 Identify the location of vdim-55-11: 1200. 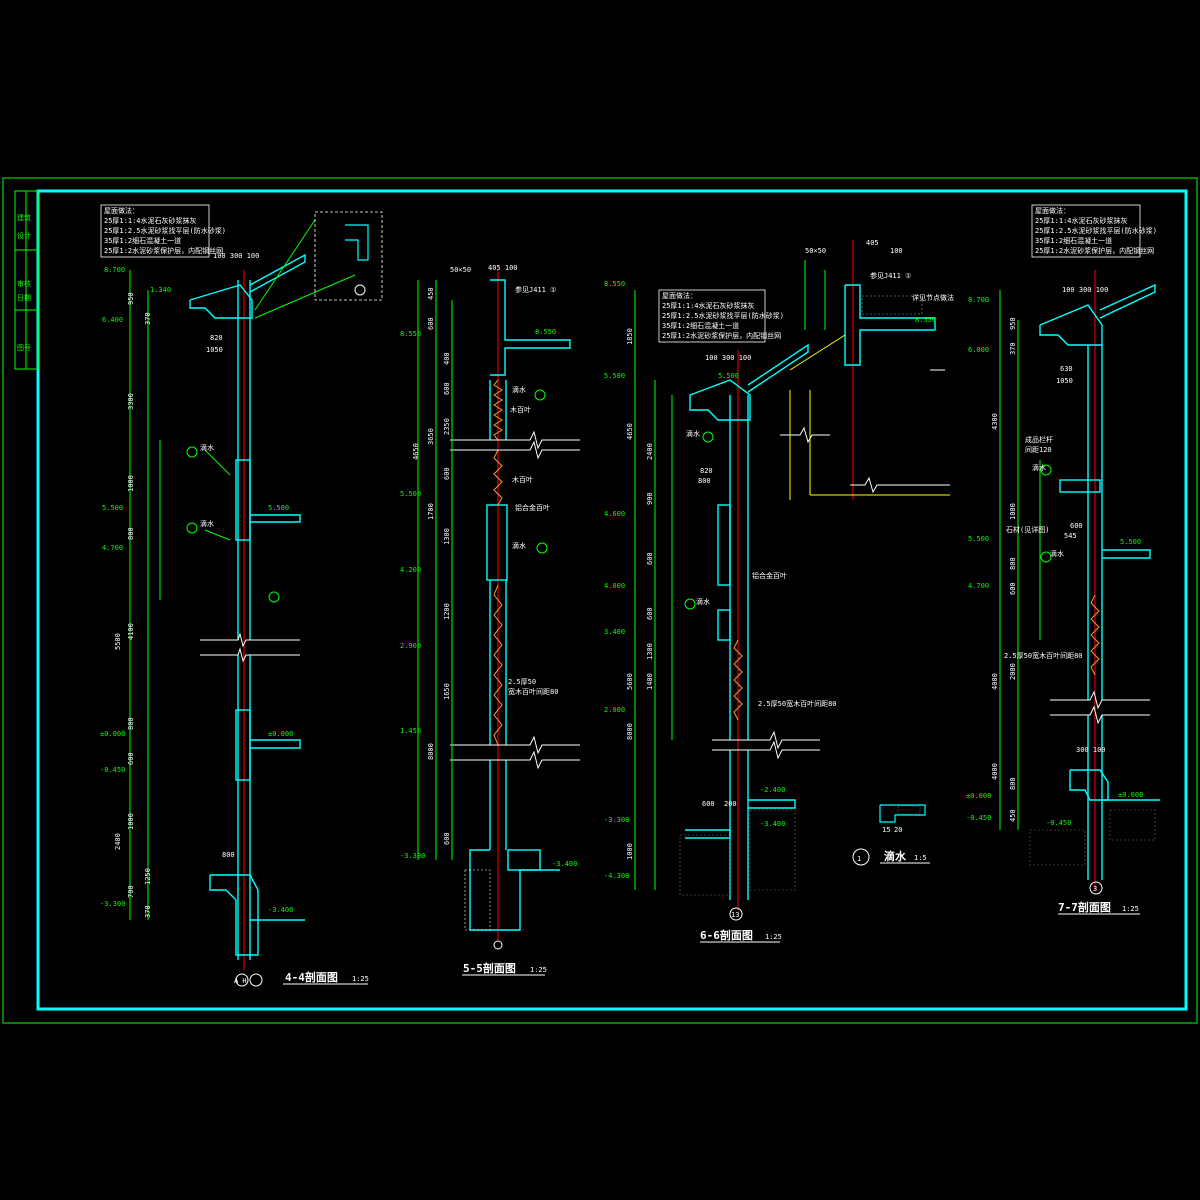
(447, 611).